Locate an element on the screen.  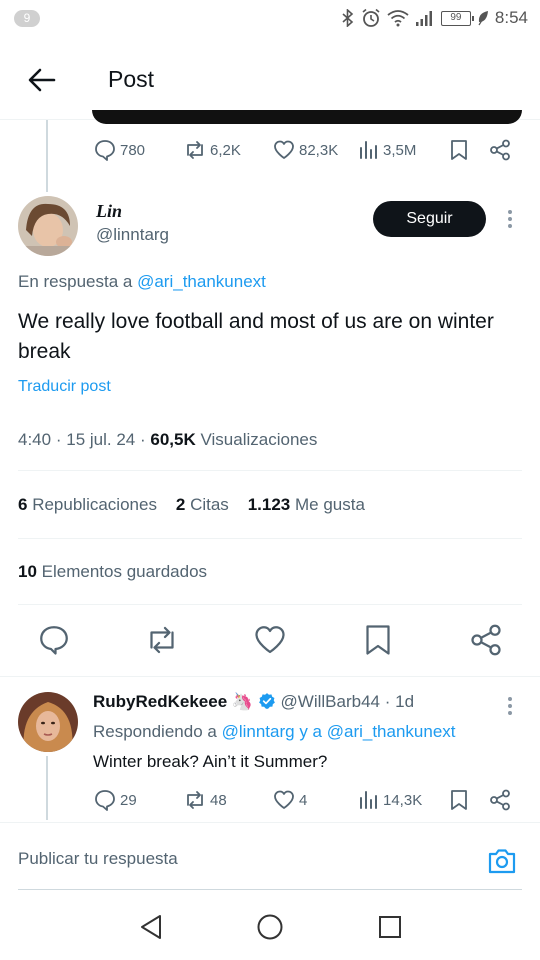
circle-home-icon is located at coordinates (270, 927).